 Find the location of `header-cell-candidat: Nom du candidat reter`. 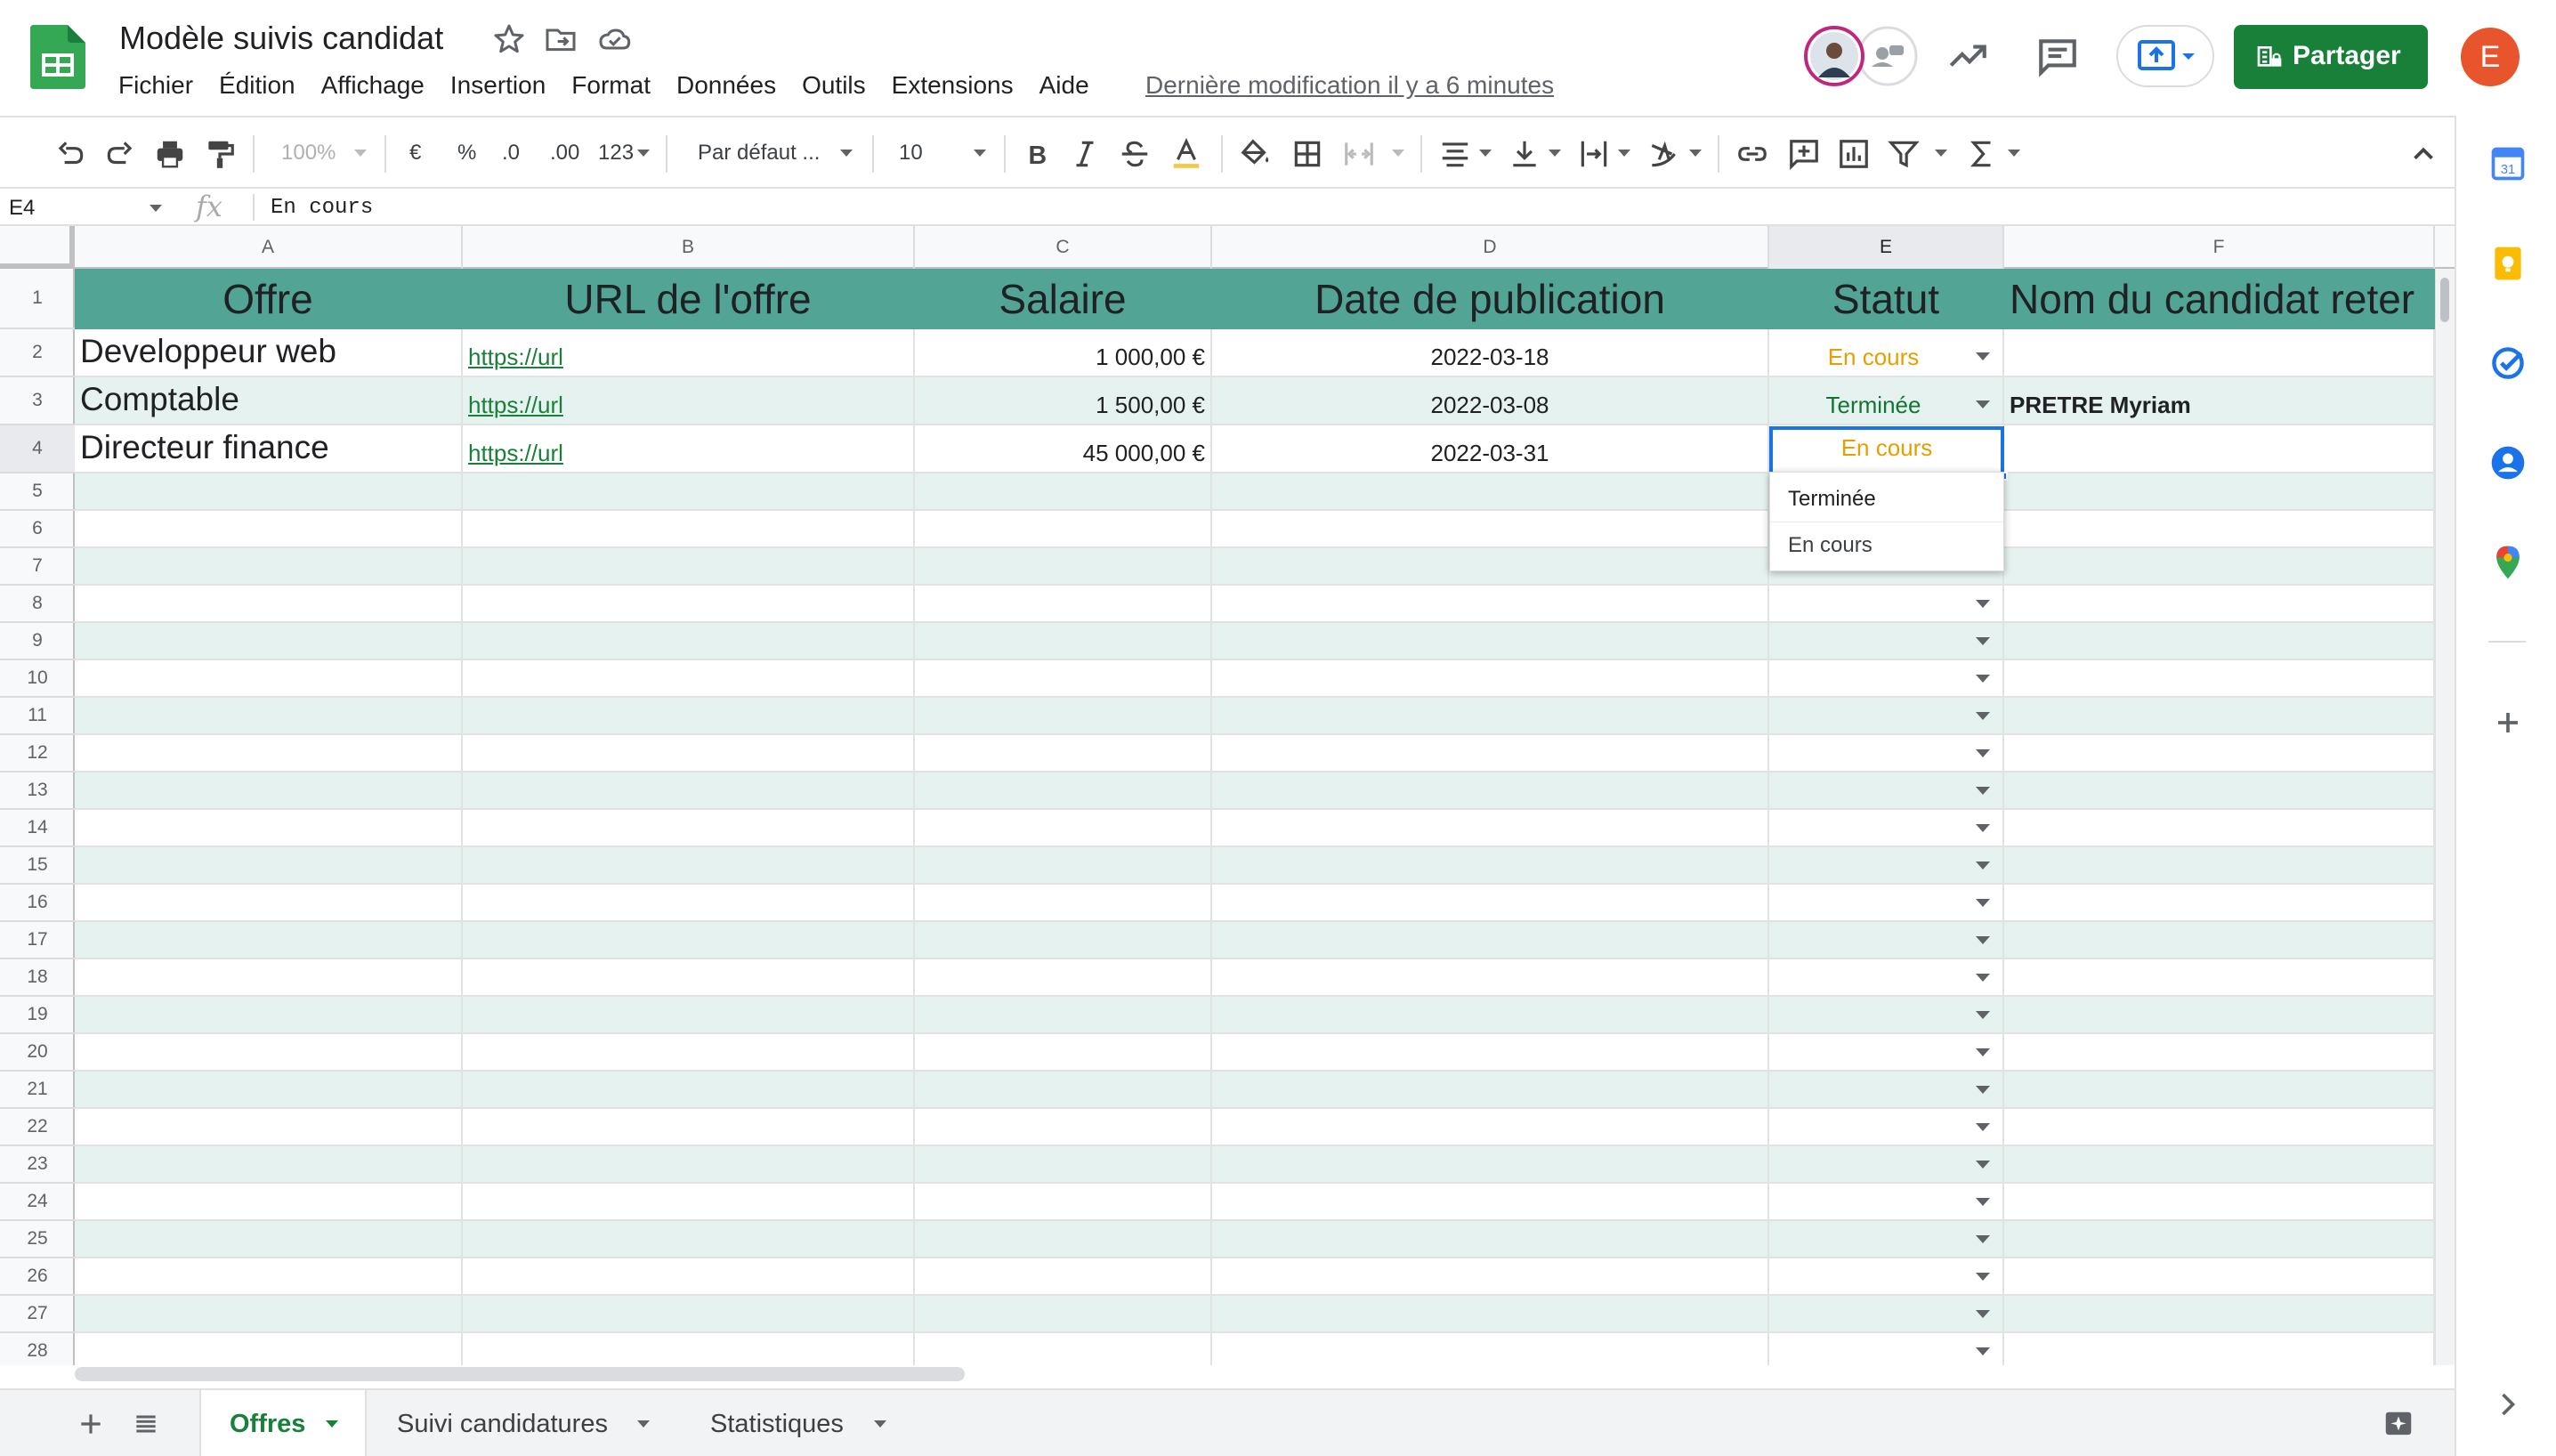

header-cell-candidat: Nom du candidat reter is located at coordinates (2219, 299).